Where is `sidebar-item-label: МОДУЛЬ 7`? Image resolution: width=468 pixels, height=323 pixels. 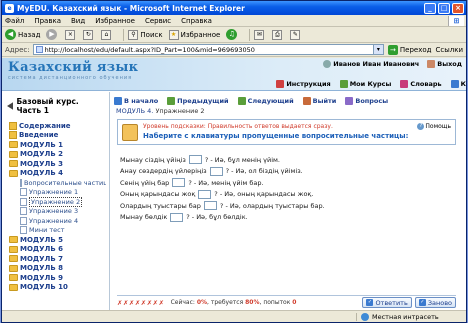 sidebar-item-label: МОДУЛЬ 7 is located at coordinates (42, 258).